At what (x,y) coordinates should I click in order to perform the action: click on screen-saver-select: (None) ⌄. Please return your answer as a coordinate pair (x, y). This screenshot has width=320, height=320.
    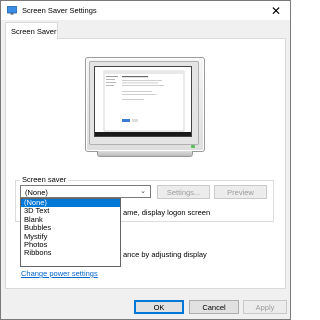
    Looking at the image, I should click on (85, 191).